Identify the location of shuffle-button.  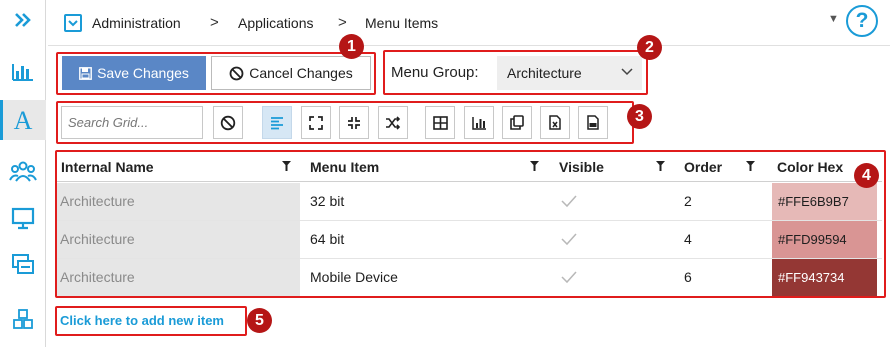
(393, 122).